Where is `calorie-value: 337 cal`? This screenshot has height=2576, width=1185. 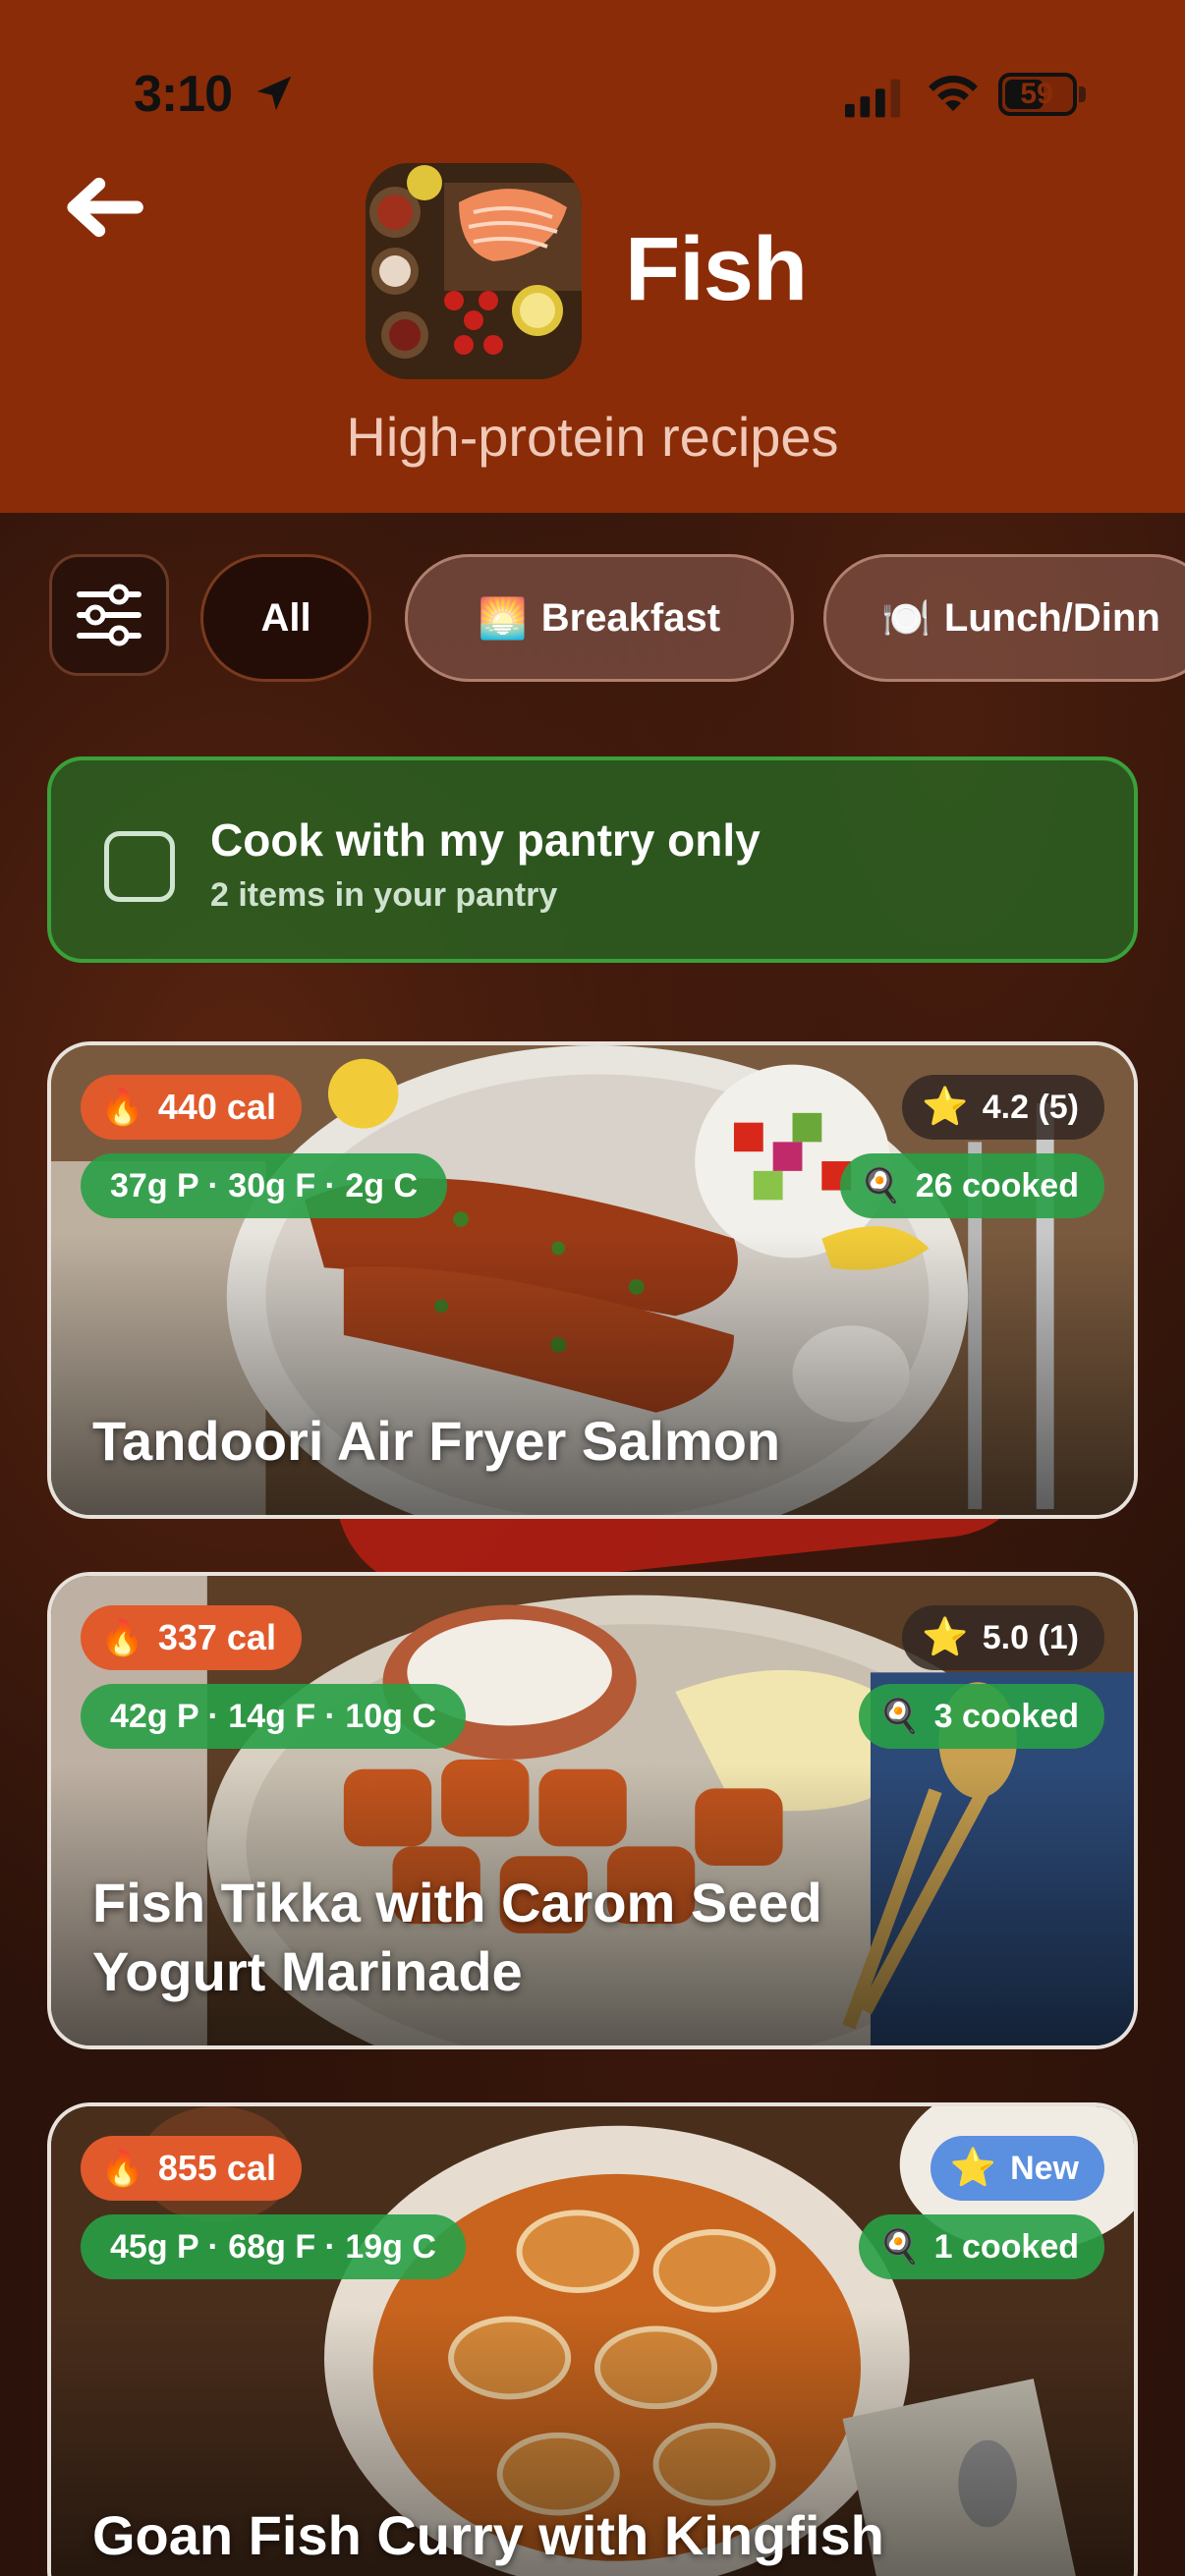 calorie-value: 337 cal is located at coordinates (216, 1637).